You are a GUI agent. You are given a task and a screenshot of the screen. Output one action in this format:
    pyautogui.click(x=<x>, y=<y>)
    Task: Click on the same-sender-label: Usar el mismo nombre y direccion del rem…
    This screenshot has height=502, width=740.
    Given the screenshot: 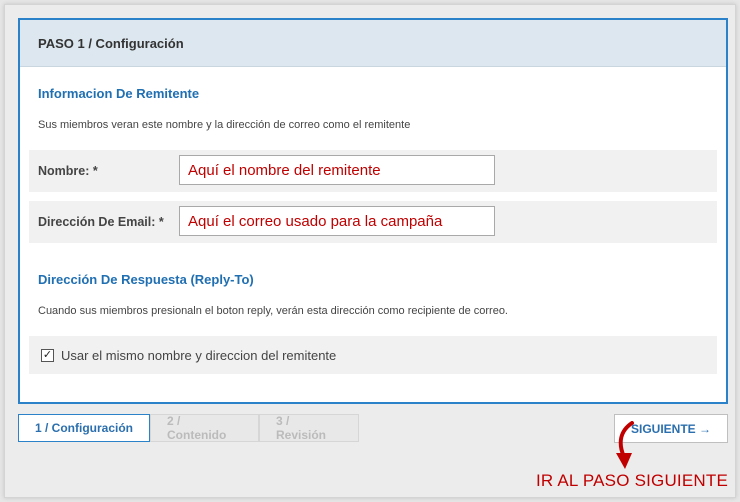 What is the action you would take?
    pyautogui.click(x=198, y=355)
    